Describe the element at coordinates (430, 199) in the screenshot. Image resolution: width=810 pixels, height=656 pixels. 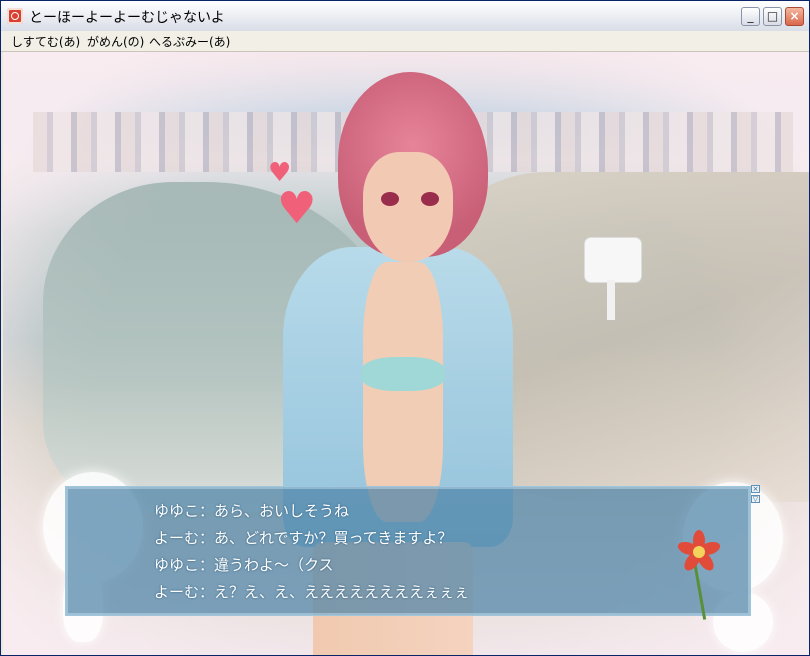
I see `character-eye-right` at that location.